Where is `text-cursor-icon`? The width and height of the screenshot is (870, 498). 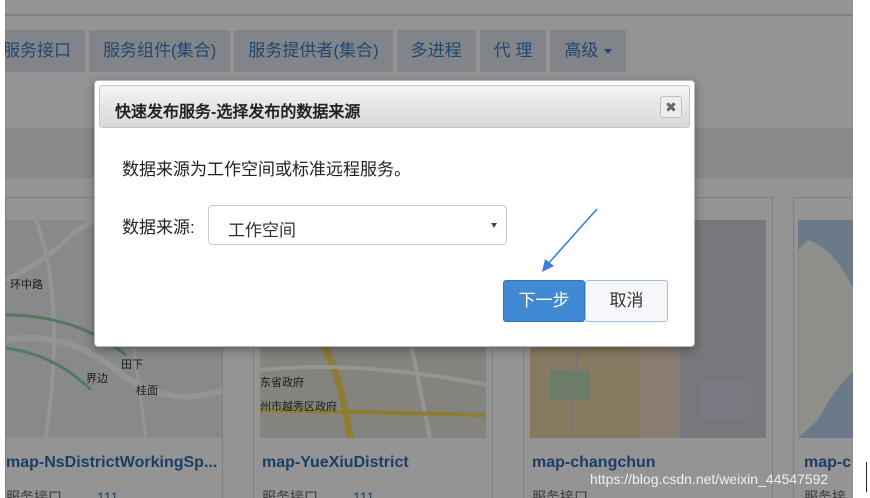
text-cursor-icon is located at coordinates (866, 477).